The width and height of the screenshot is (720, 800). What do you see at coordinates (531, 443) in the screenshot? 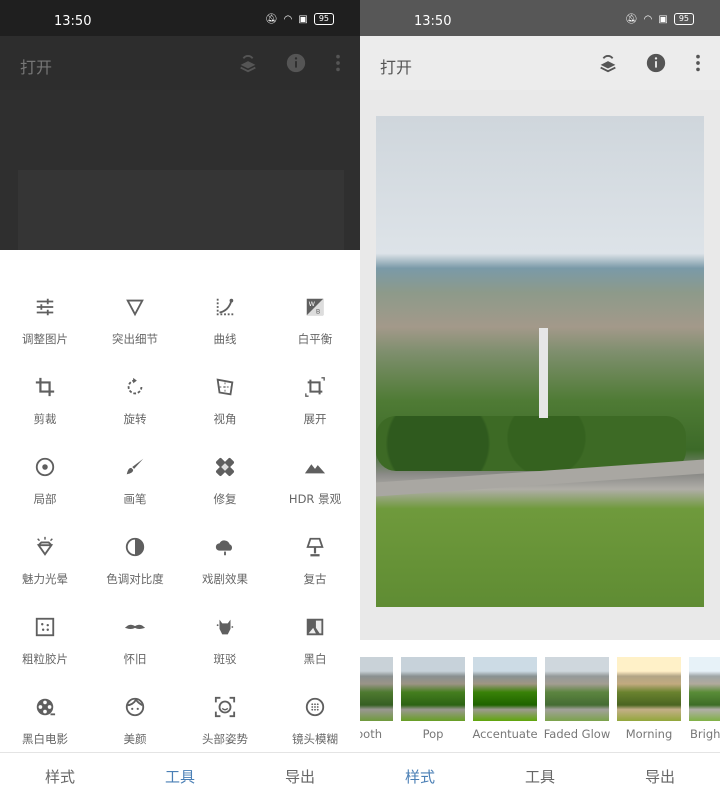
I see `photo-trees` at bounding box center [531, 443].